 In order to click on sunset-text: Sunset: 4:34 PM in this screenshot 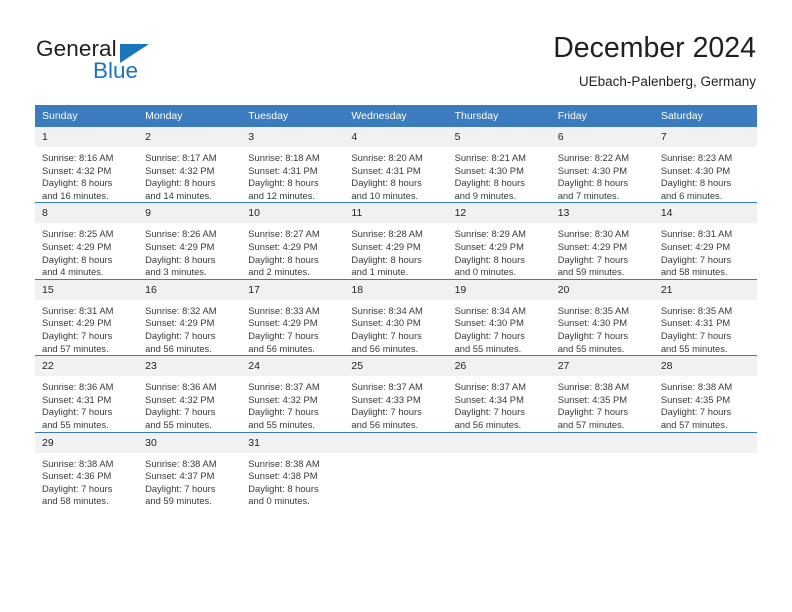, I will do `click(489, 399)`.